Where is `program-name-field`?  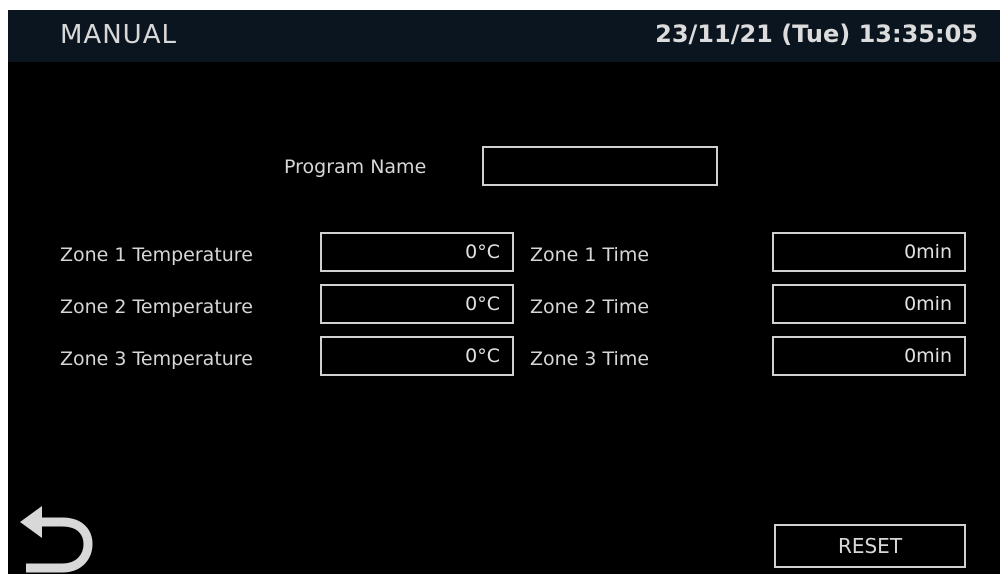 program-name-field is located at coordinates (600, 166).